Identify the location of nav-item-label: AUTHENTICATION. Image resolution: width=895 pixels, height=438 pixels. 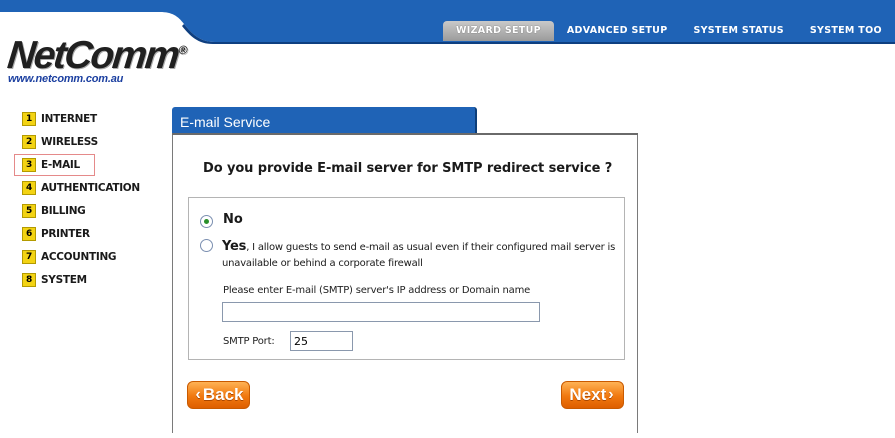
(90, 187).